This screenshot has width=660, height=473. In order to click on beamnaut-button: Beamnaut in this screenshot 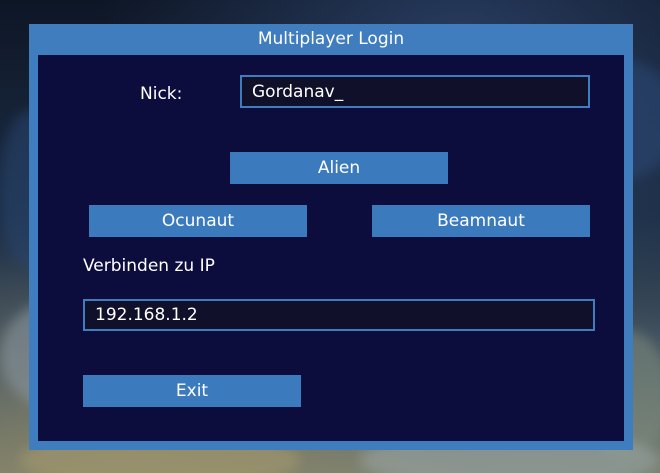, I will do `click(481, 221)`.